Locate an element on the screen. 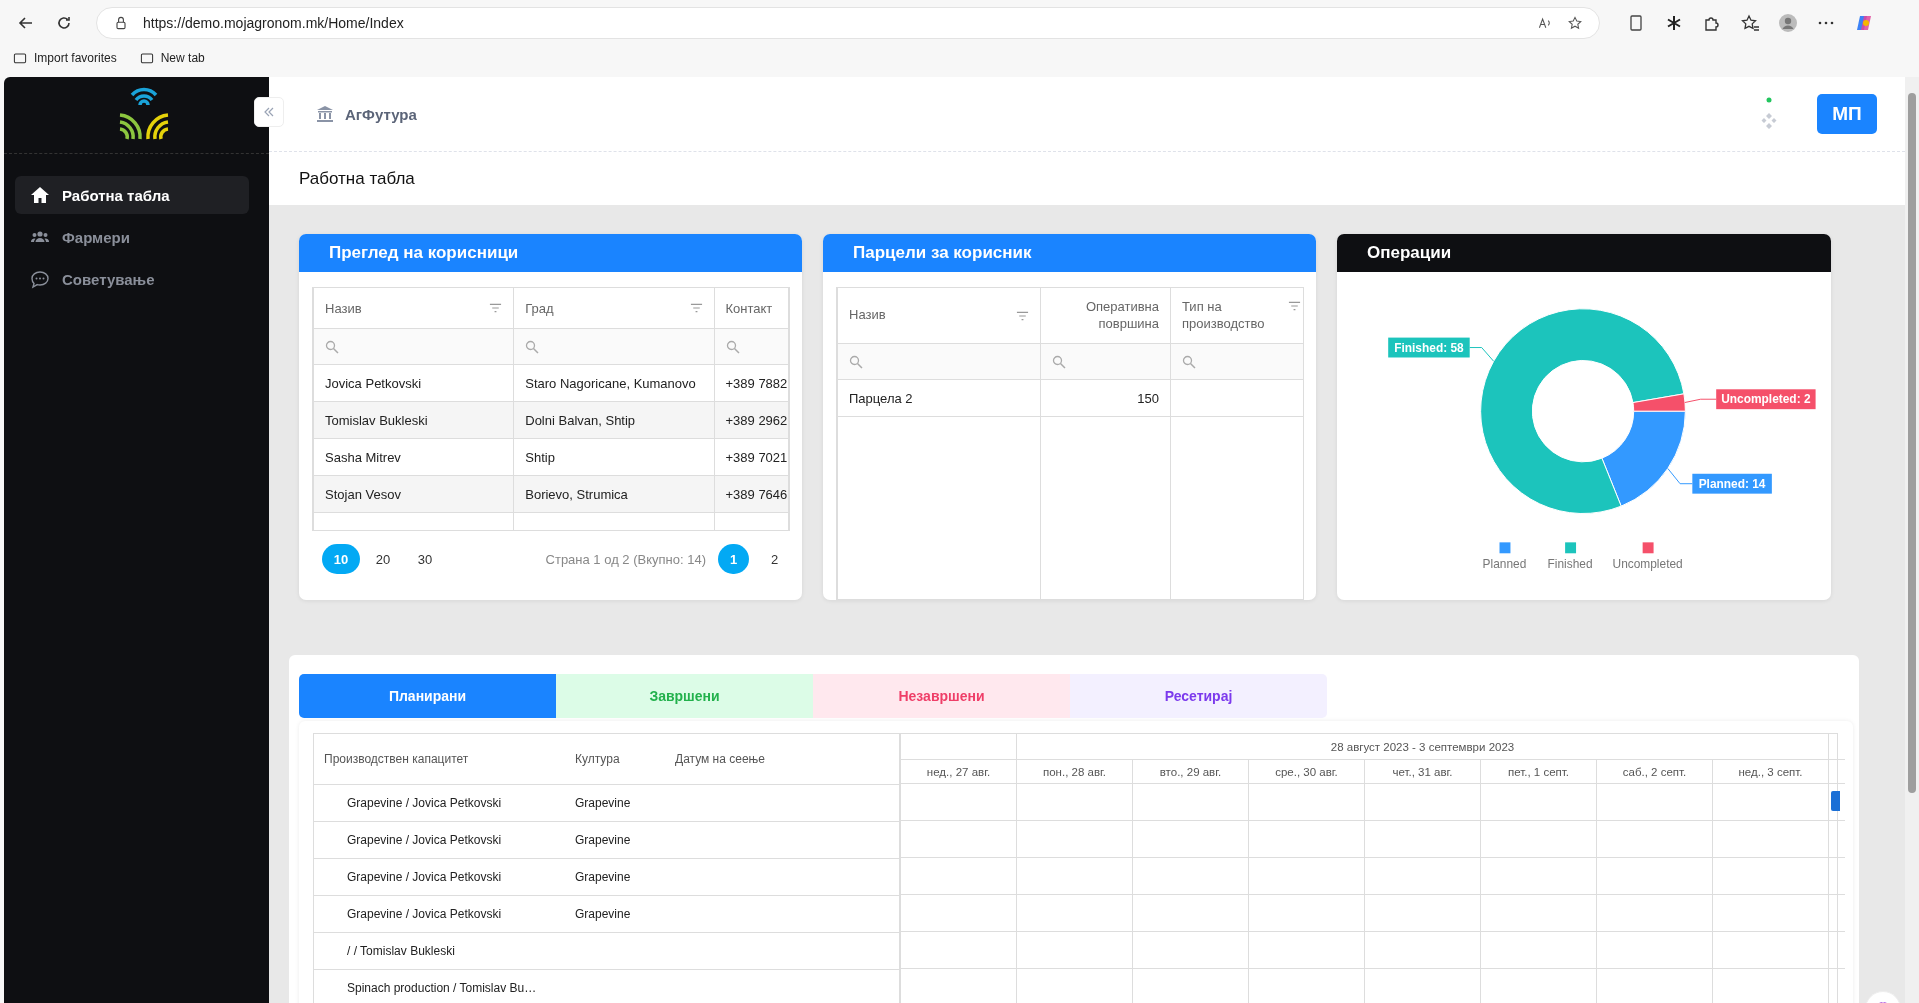 This screenshot has height=1003, width=1919. sidebar-item: Советување is located at coordinates (132, 279).